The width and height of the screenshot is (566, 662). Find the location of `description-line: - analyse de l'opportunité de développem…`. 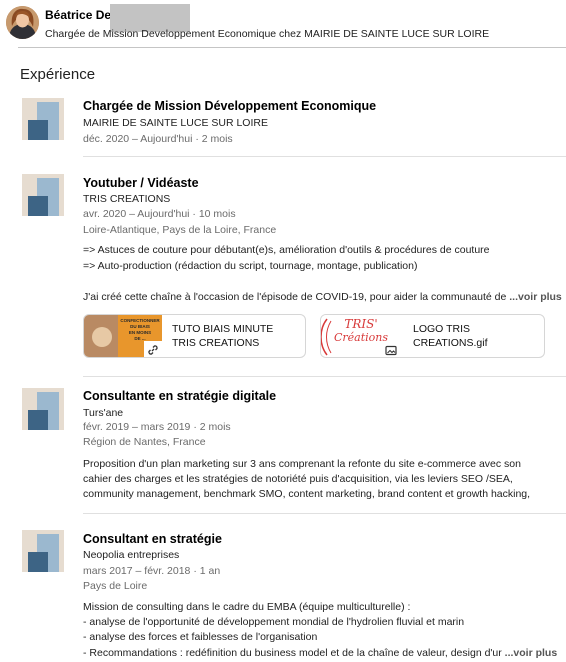

description-line: - analyse de l'opportunité de développem… is located at coordinates (274, 622).